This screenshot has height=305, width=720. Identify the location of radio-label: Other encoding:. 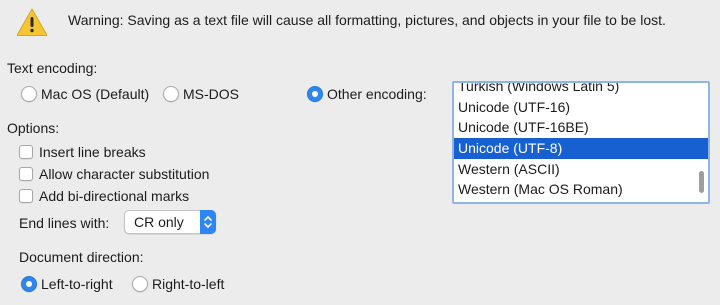
(377, 94).